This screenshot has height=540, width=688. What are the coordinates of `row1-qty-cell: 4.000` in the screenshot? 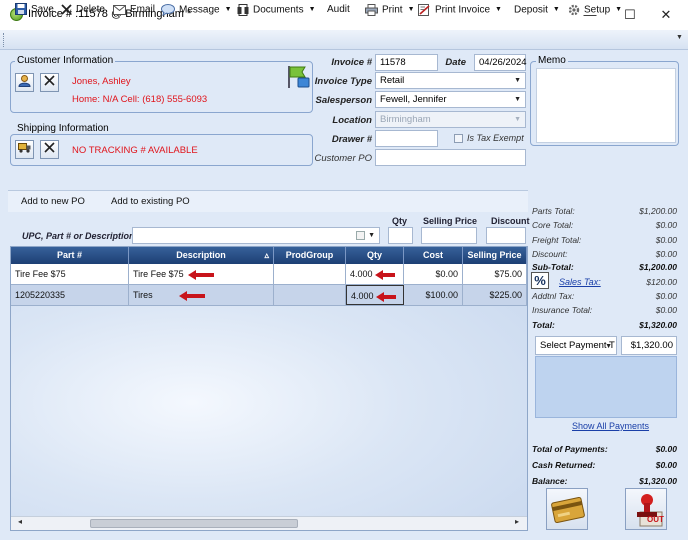 It's located at (375, 274).